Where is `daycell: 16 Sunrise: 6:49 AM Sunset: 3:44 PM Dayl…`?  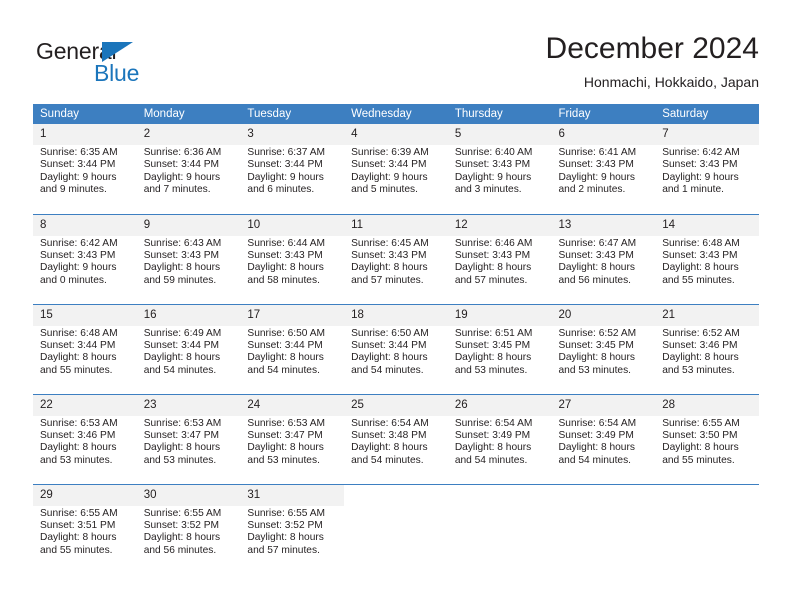
daycell: 16 Sunrise: 6:49 AM Sunset: 3:44 PM Dayl… is located at coordinates (188, 349).